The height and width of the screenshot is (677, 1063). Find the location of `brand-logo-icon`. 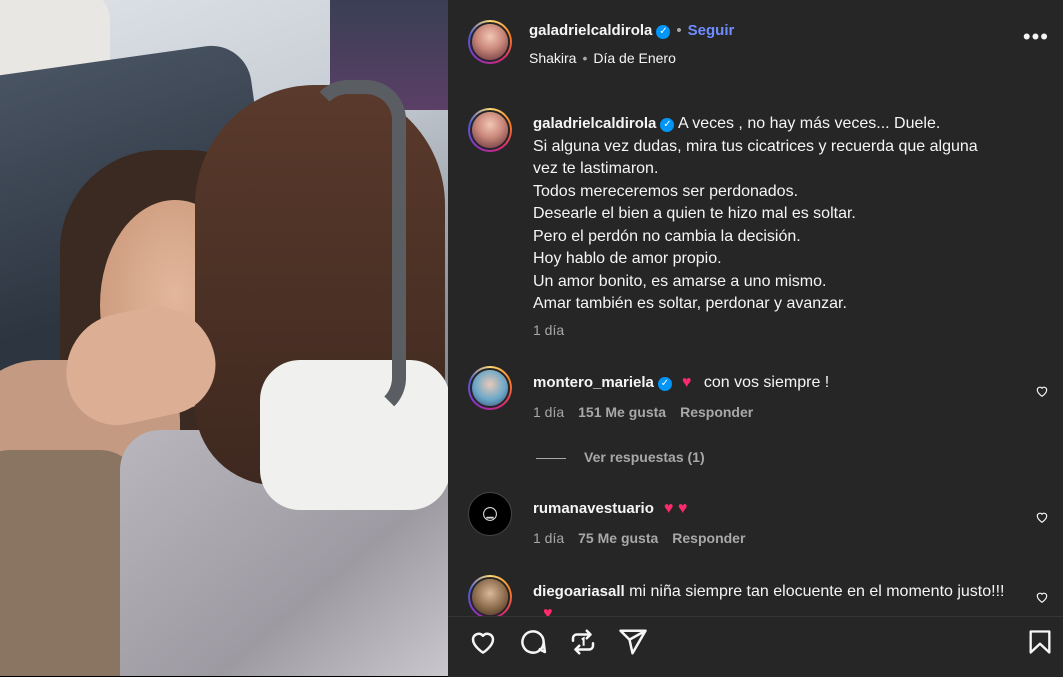

brand-logo-icon is located at coordinates (490, 514).